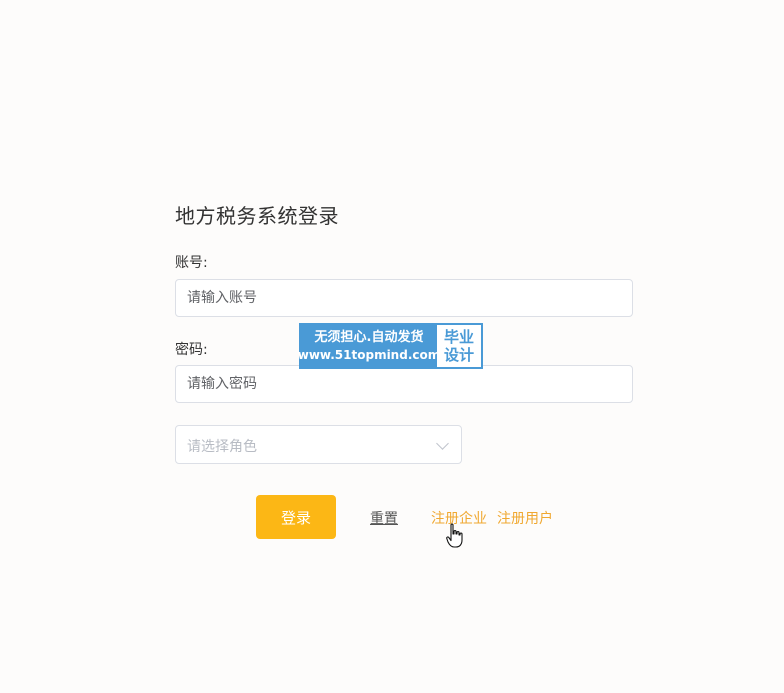  What do you see at coordinates (442, 443) in the screenshot?
I see `chevron-down-icon` at bounding box center [442, 443].